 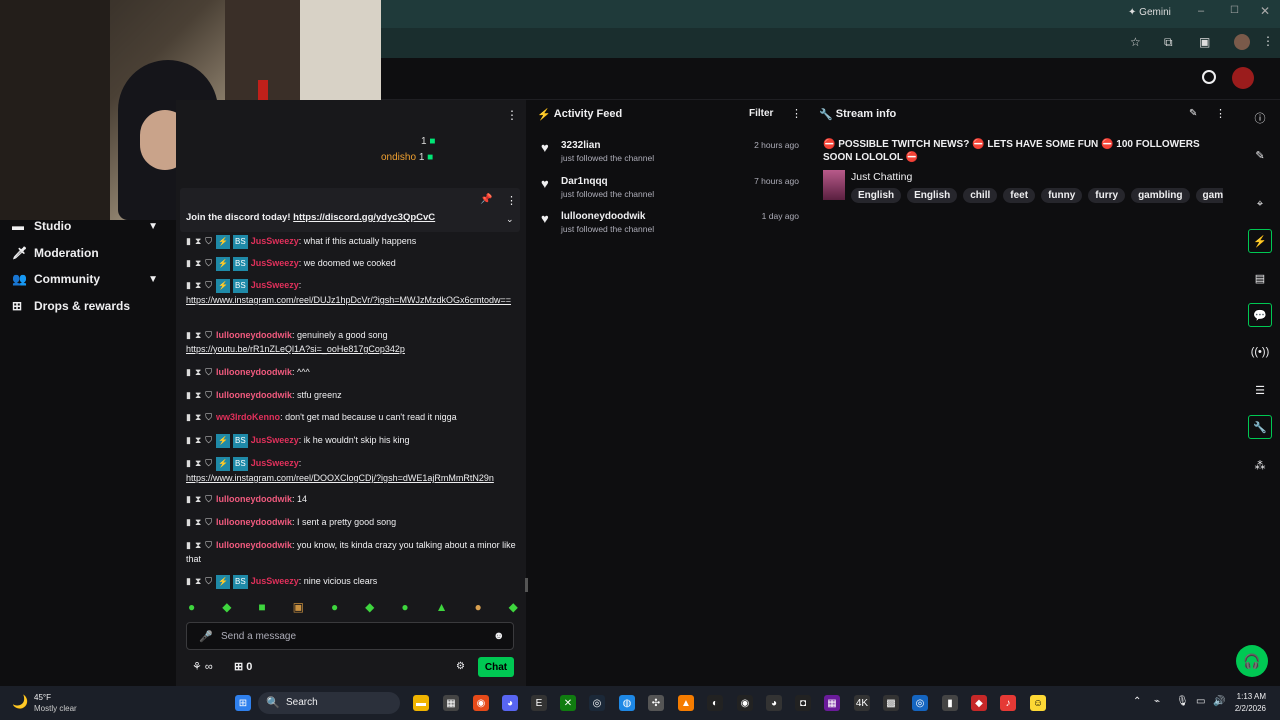 What do you see at coordinates (239, 667) in the screenshot?
I see `gift-box-icon: ⊞` at bounding box center [239, 667].